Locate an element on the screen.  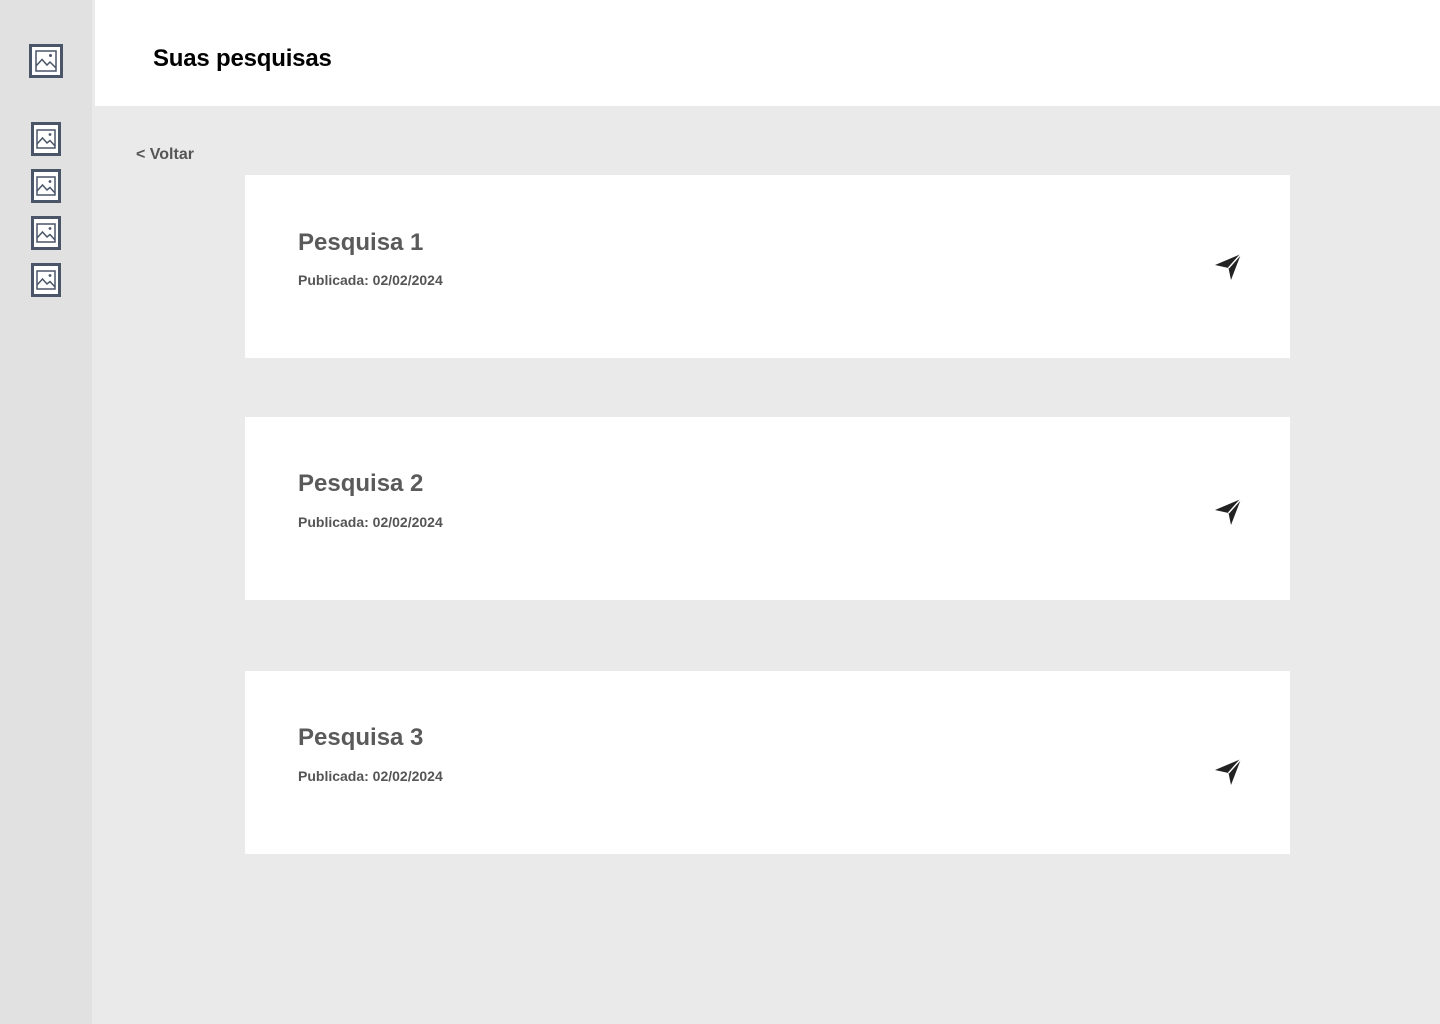
survey-card: Pesquisa 3 Publicada: 02/02/2024 is located at coordinates (767, 762).